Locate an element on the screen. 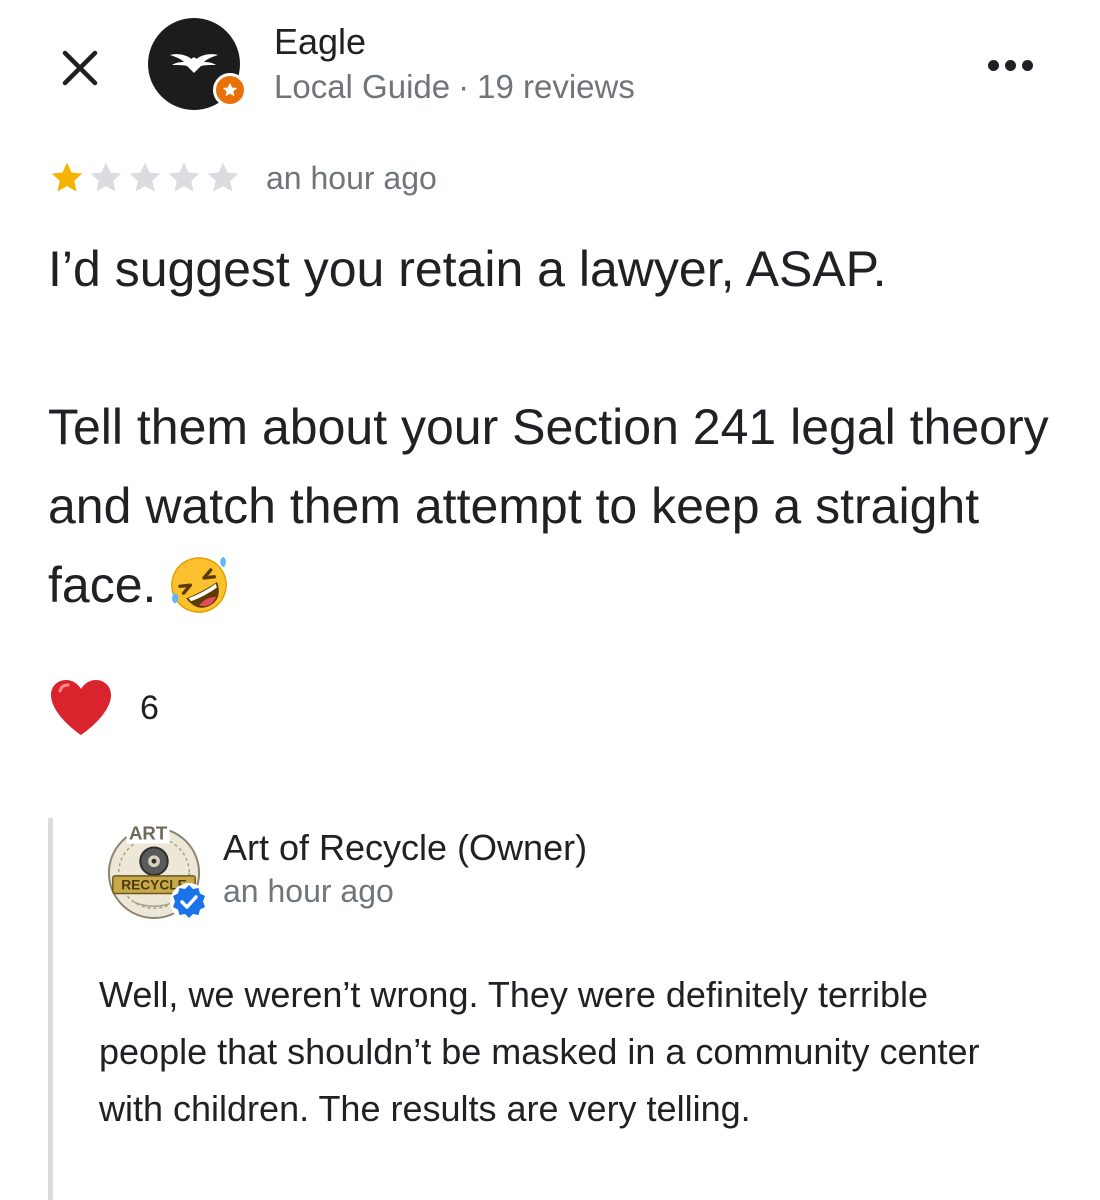 This screenshot has width=1100, height=1200. local-guide-badge is located at coordinates (230, 90).